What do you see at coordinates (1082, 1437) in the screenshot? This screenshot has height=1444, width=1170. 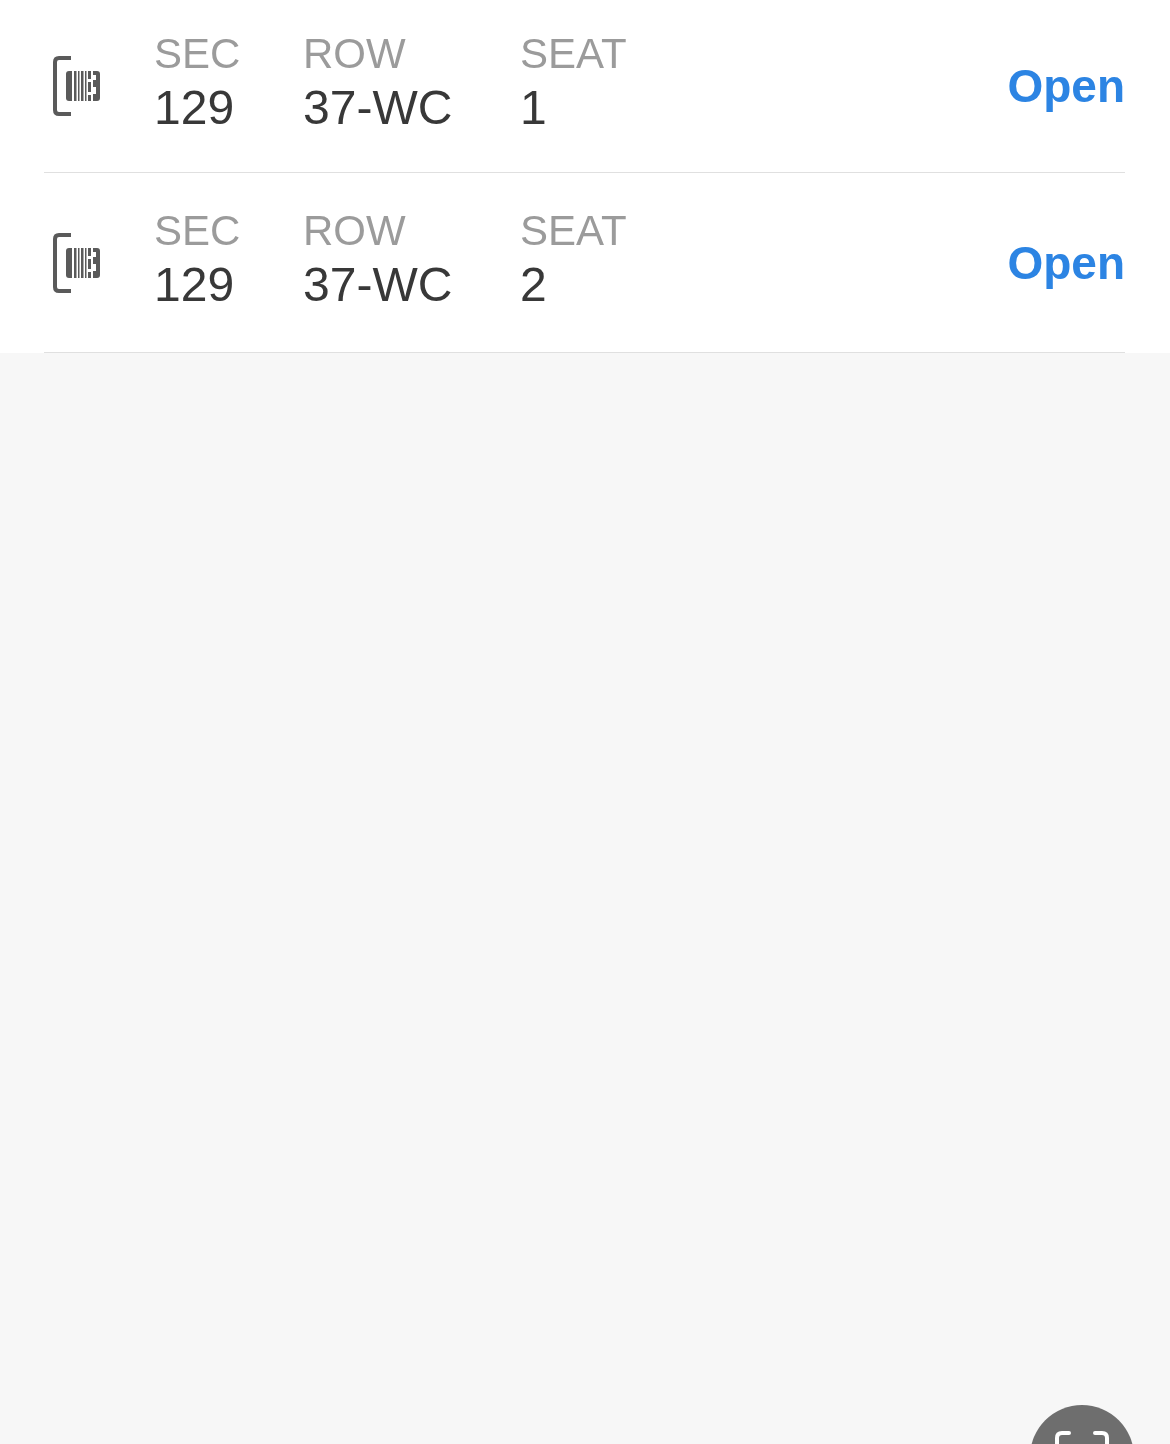 I see `scan-icon` at bounding box center [1082, 1437].